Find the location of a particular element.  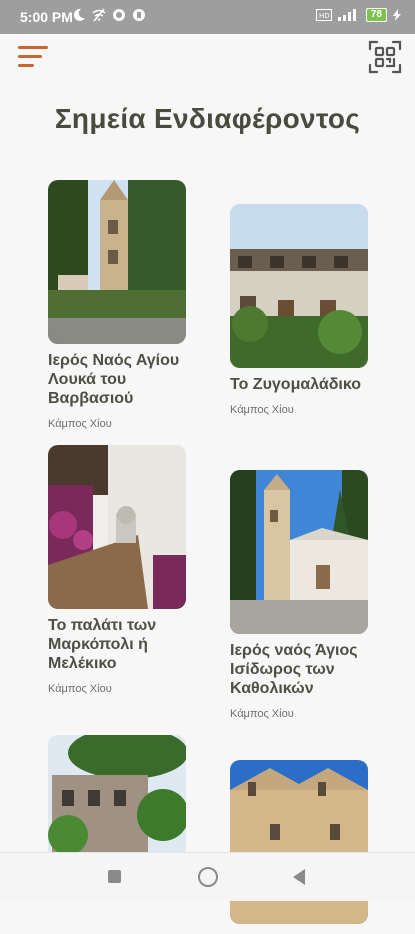

volte-icon: HD is located at coordinates (323, 15).